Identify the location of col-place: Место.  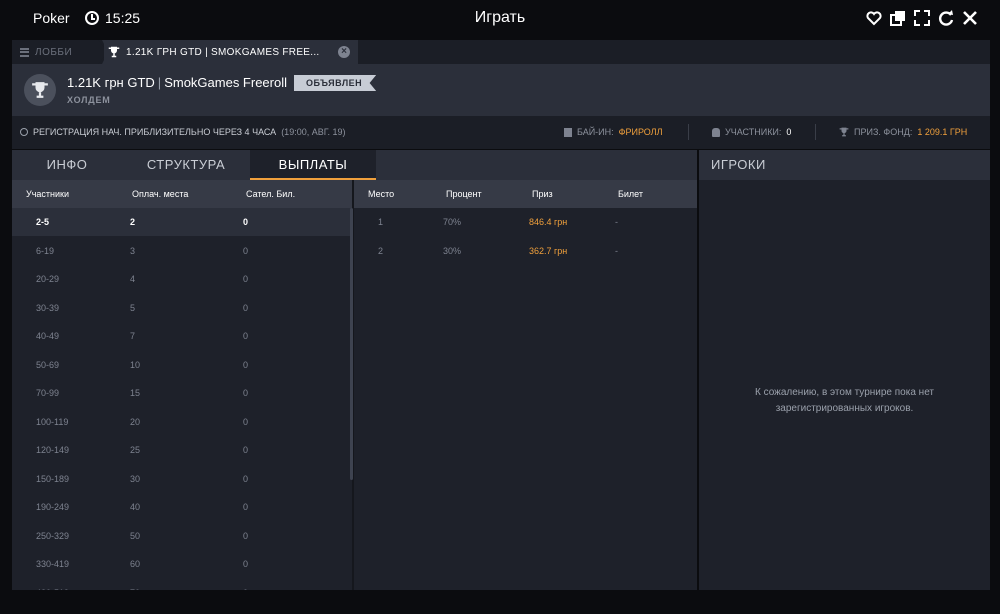
(381, 194).